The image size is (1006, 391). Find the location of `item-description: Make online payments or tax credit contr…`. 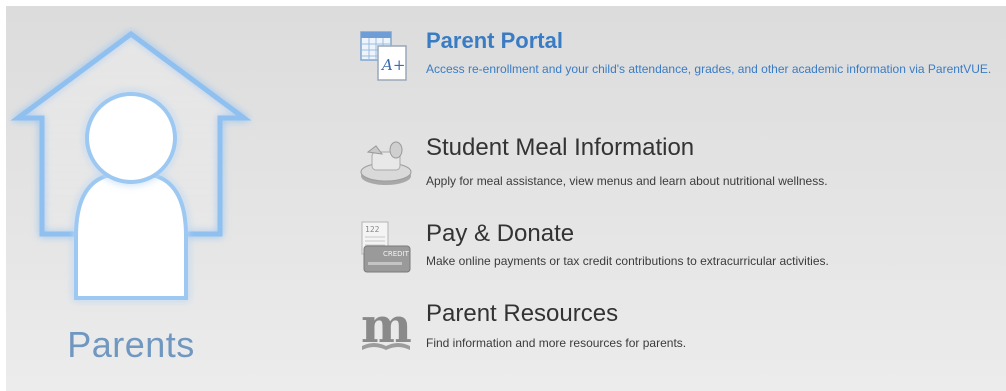

item-description: Make online payments or tax credit contr… is located at coordinates (627, 261).